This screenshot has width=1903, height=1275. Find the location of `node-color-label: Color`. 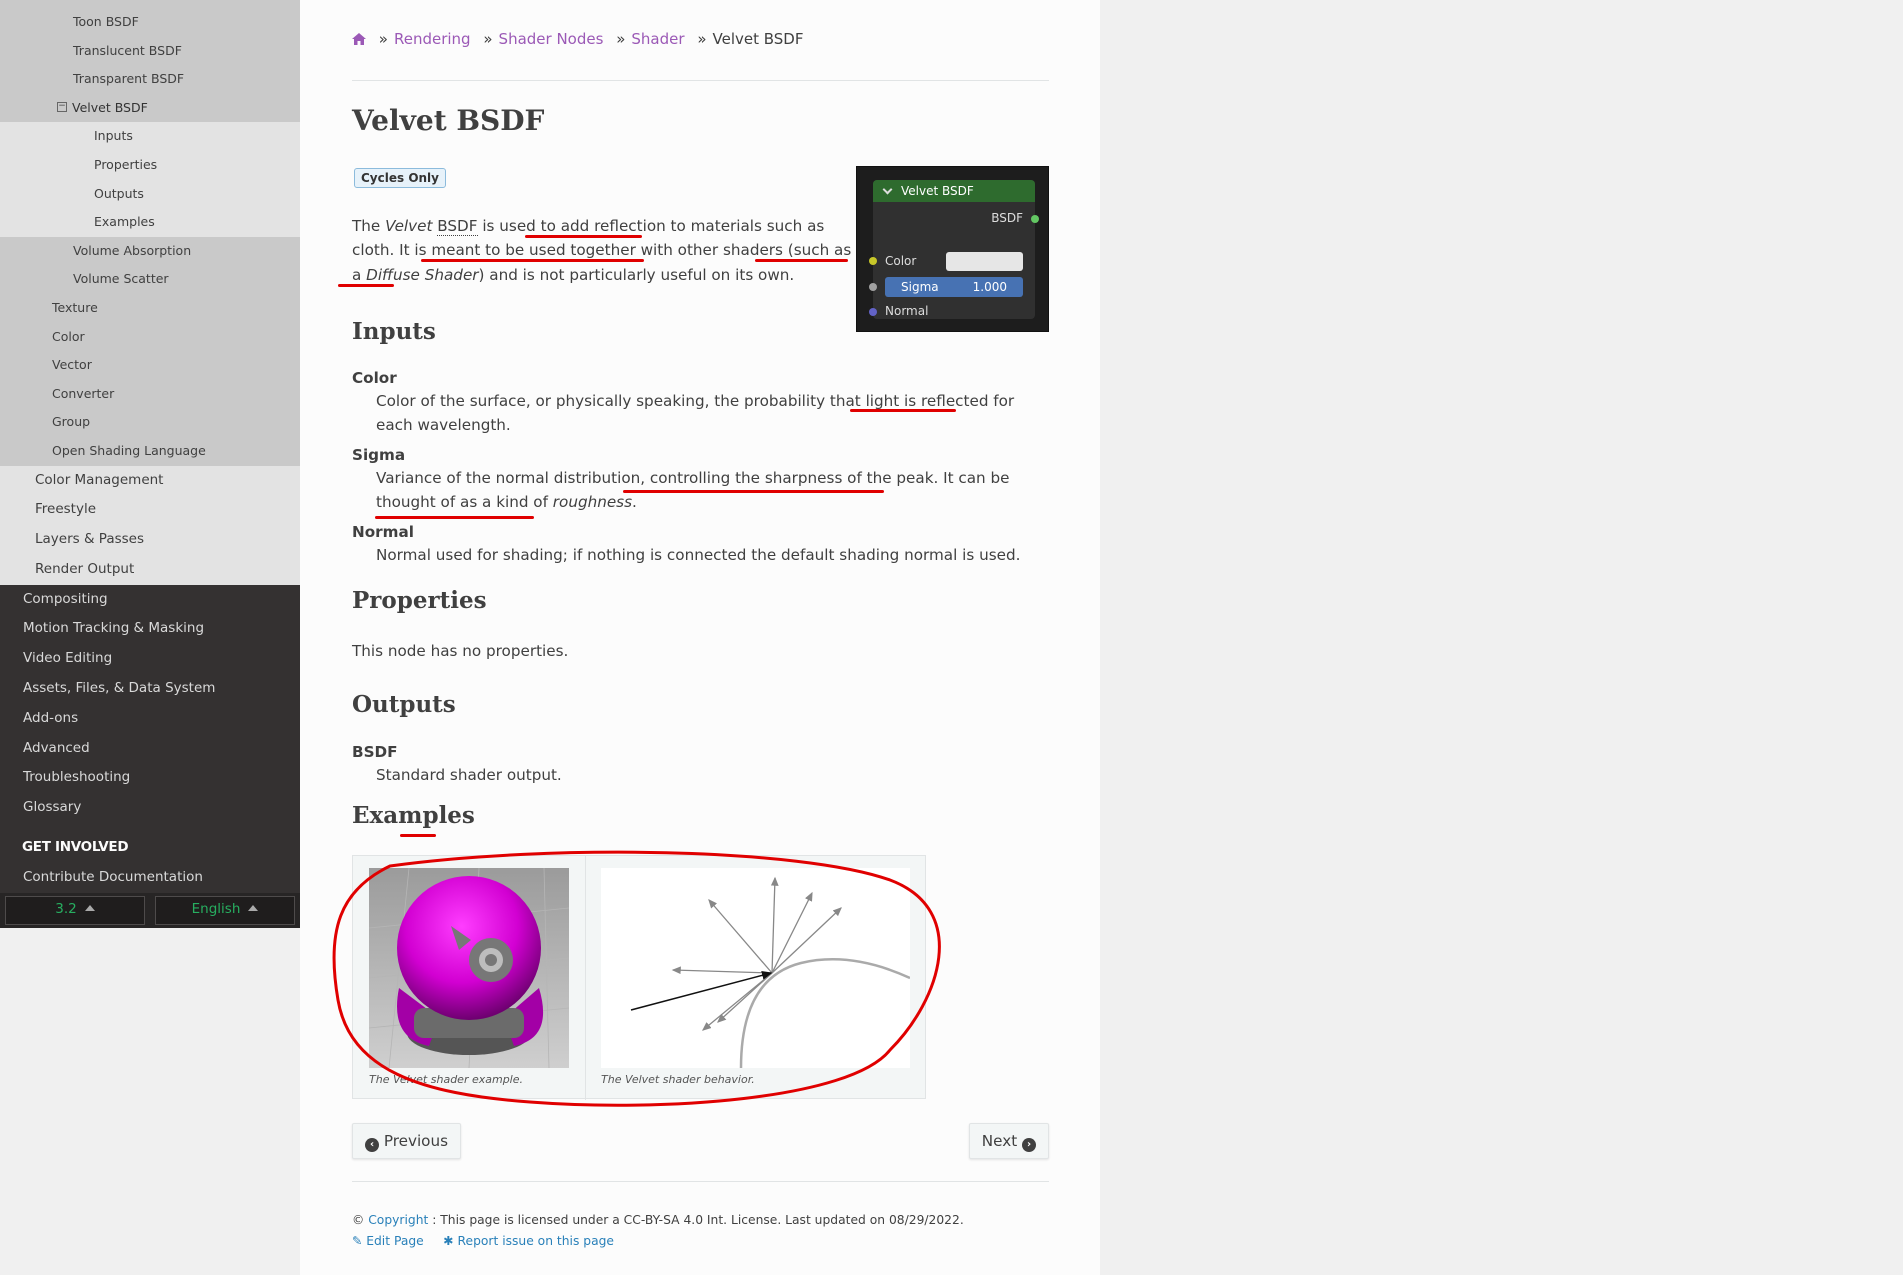

node-color-label: Color is located at coordinates (901, 261).